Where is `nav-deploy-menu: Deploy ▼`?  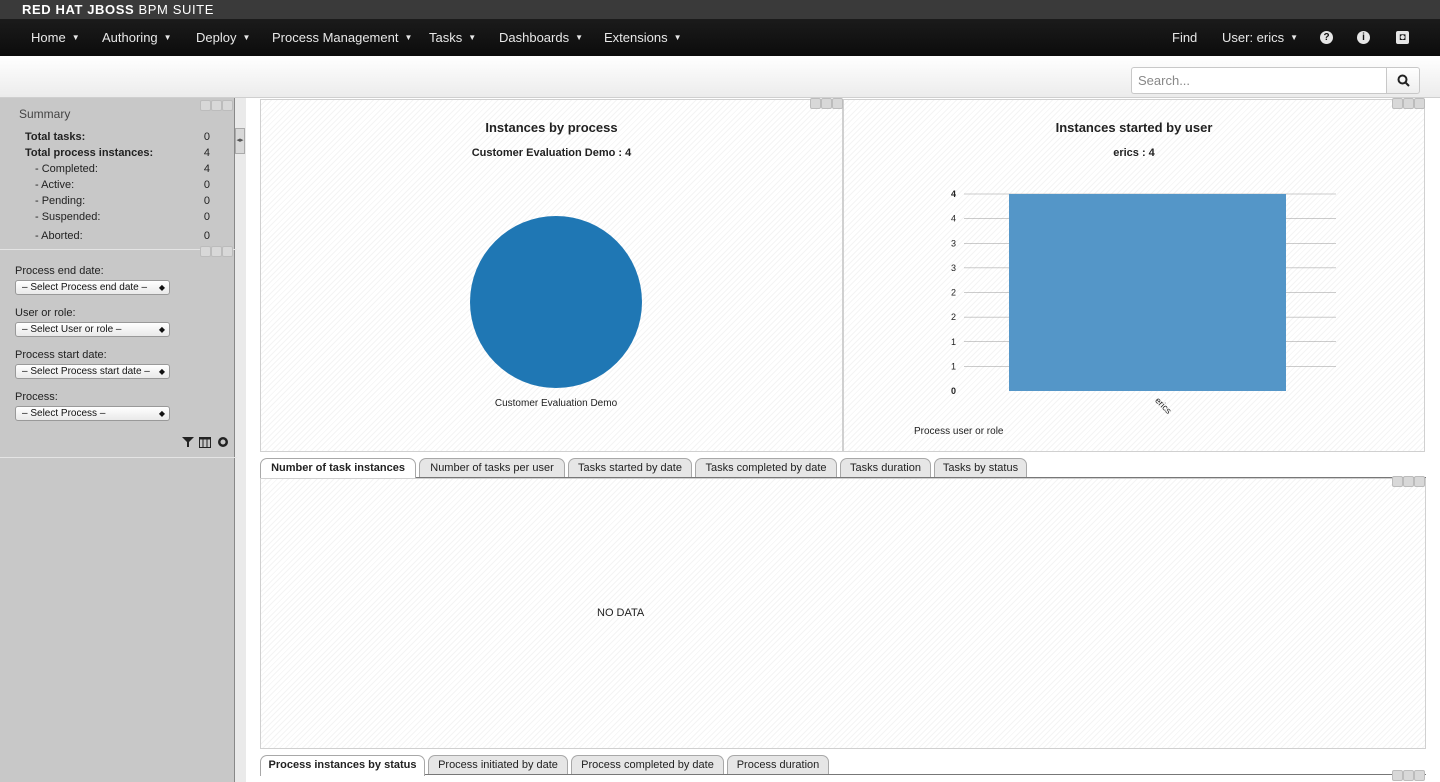
nav-deploy-menu: Deploy ▼ is located at coordinates (223, 37).